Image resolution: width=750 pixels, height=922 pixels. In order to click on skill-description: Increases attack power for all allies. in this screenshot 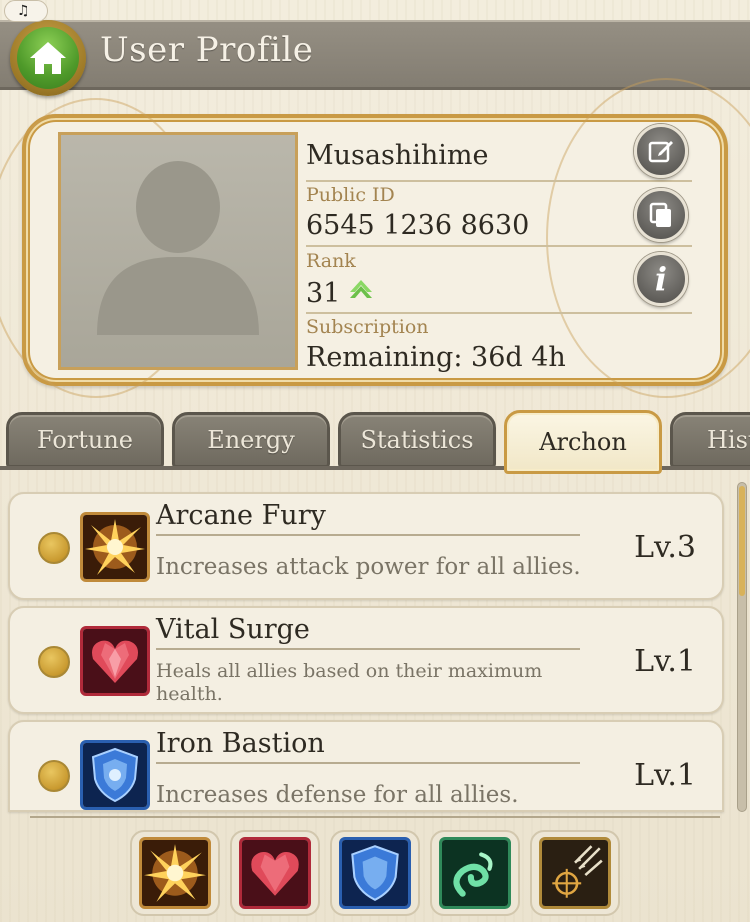, I will do `click(368, 567)`.